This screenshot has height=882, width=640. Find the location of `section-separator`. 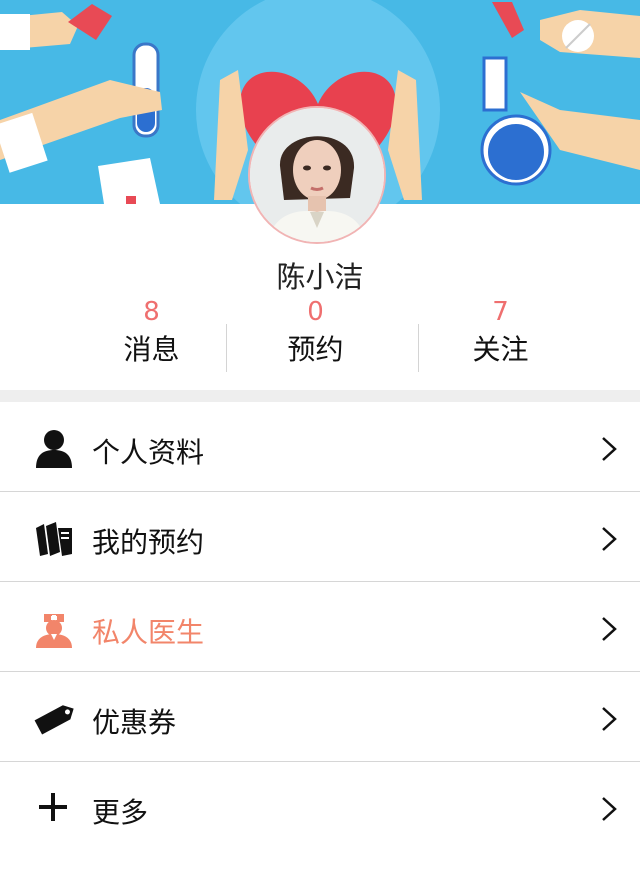

section-separator is located at coordinates (320, 396).